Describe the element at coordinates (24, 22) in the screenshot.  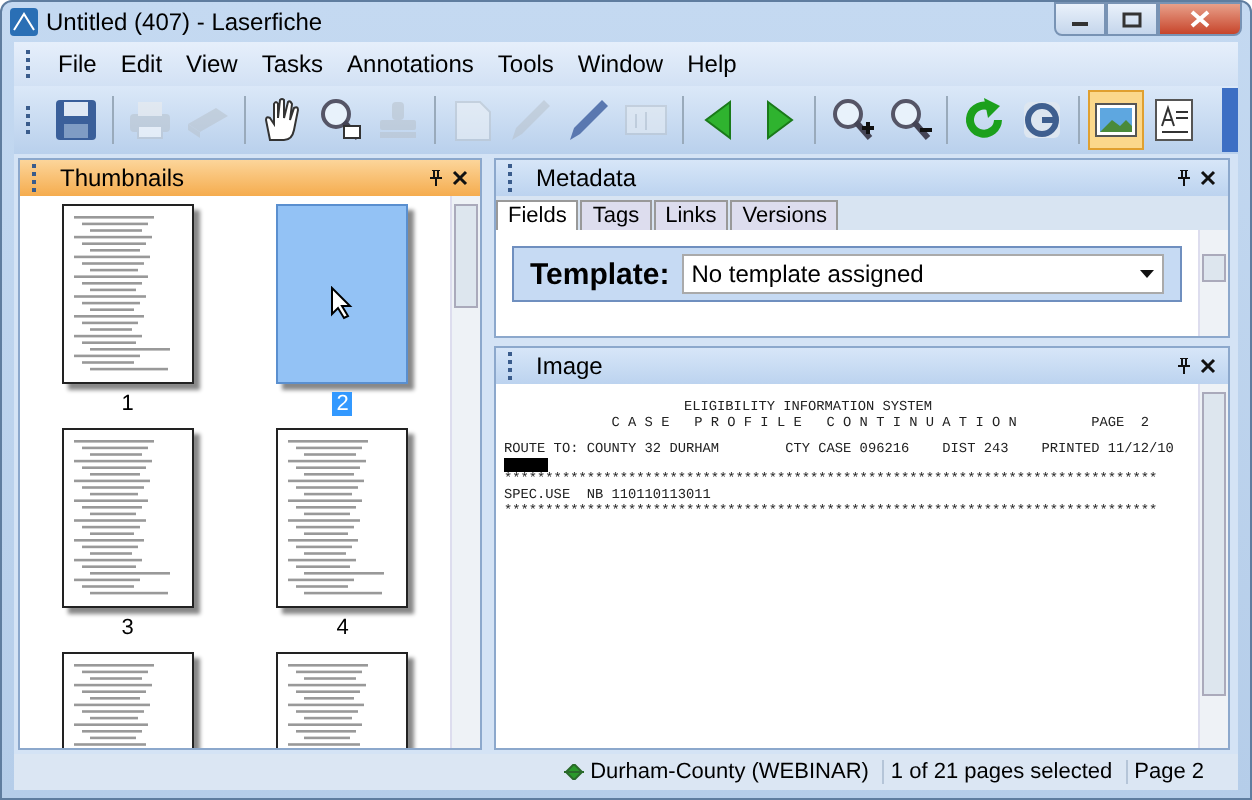
I see `app-icon` at that location.